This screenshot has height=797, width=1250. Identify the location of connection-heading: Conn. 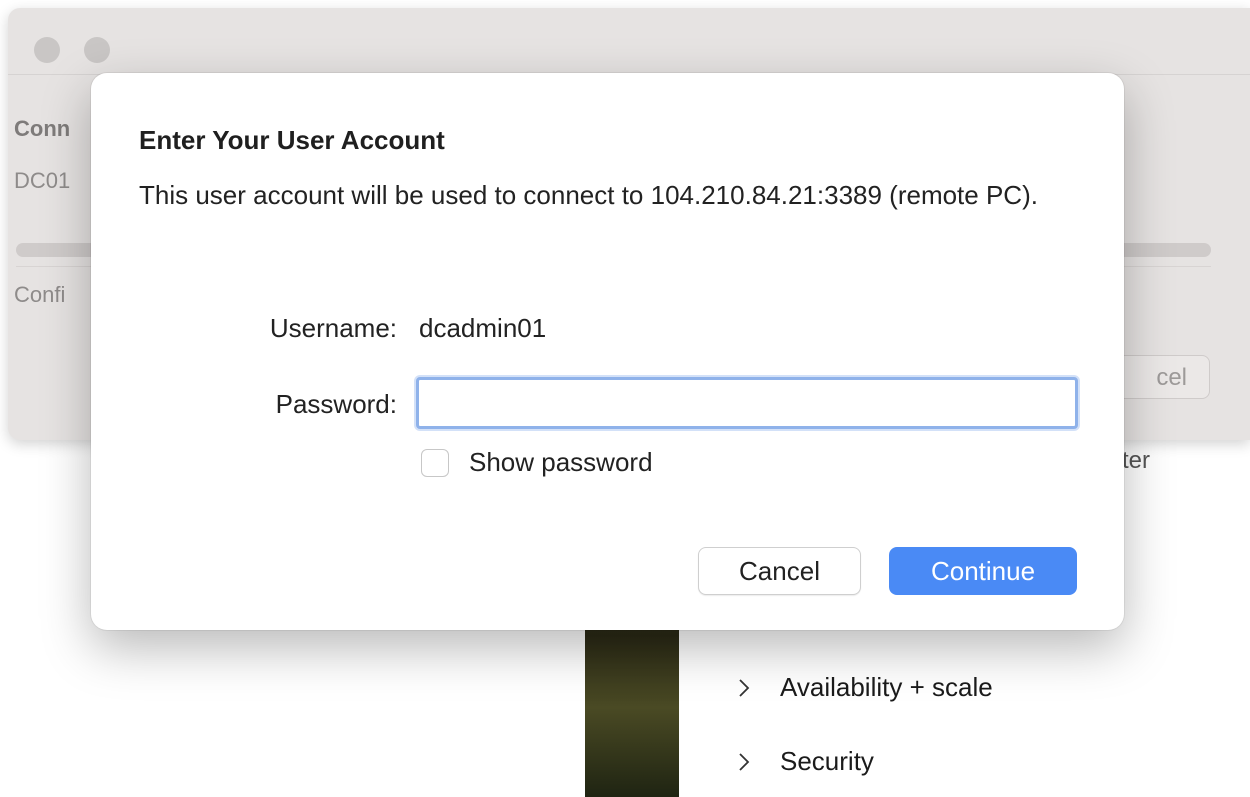
(42, 128).